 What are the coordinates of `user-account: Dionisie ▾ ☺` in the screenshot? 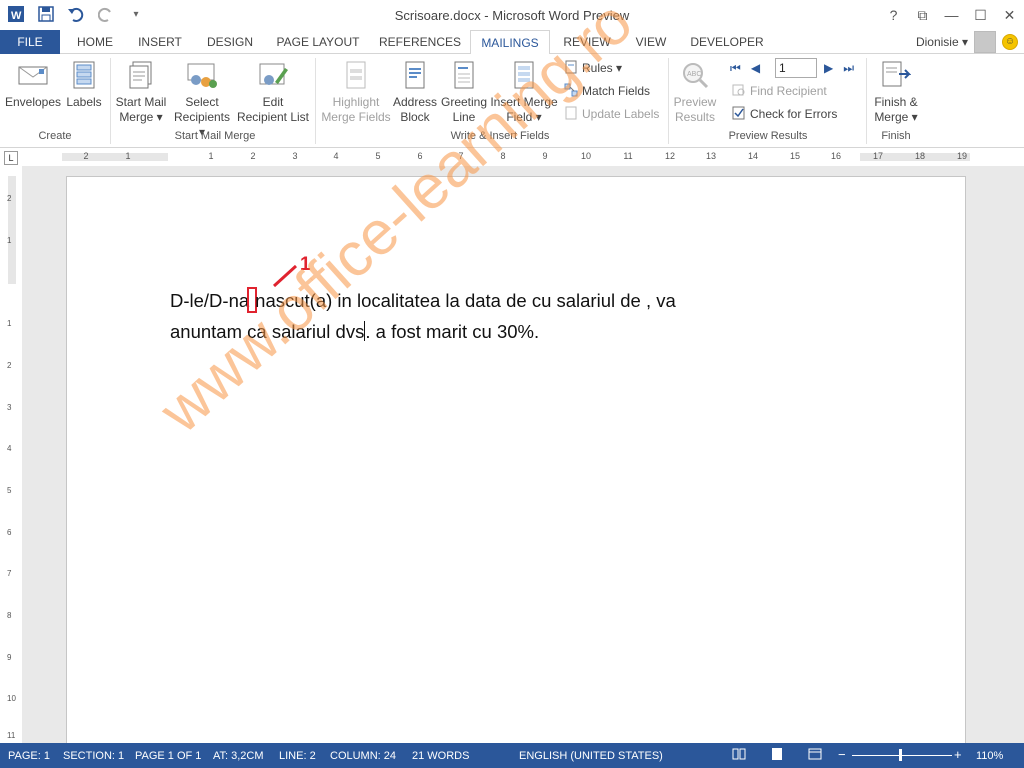 It's located at (967, 42).